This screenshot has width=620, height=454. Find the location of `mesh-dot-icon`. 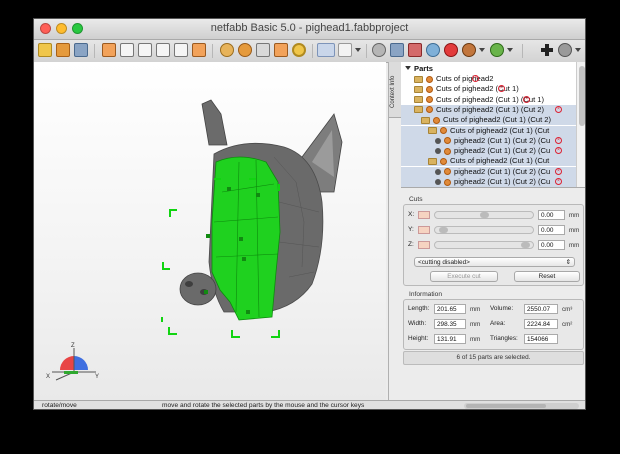

mesh-dot-icon is located at coordinates (438, 182).